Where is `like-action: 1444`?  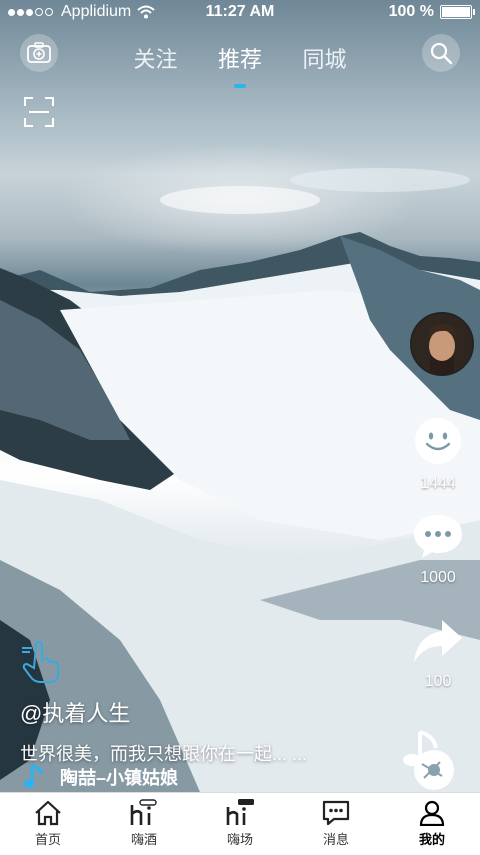 like-action: 1444 is located at coordinates (438, 454).